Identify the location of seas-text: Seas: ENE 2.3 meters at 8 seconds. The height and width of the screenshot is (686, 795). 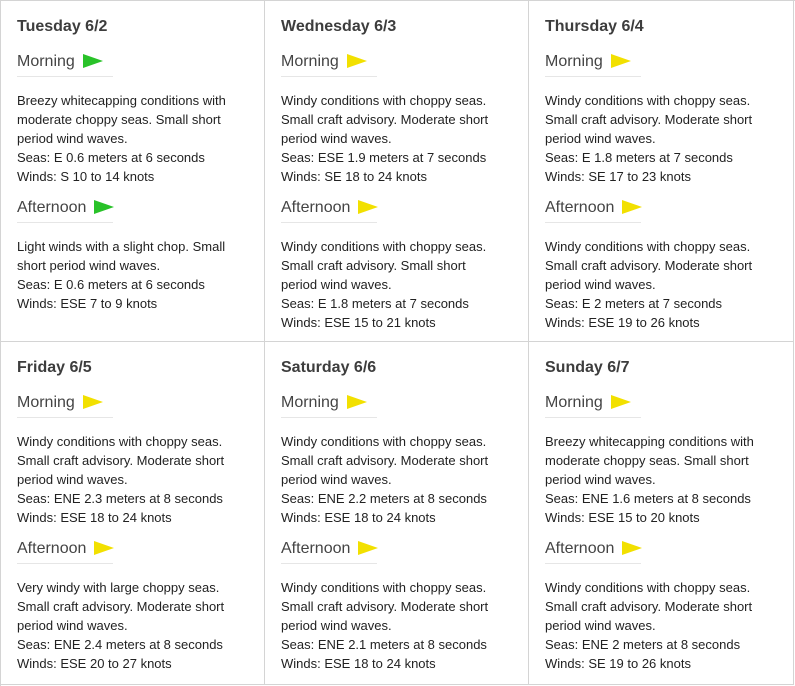
(120, 498).